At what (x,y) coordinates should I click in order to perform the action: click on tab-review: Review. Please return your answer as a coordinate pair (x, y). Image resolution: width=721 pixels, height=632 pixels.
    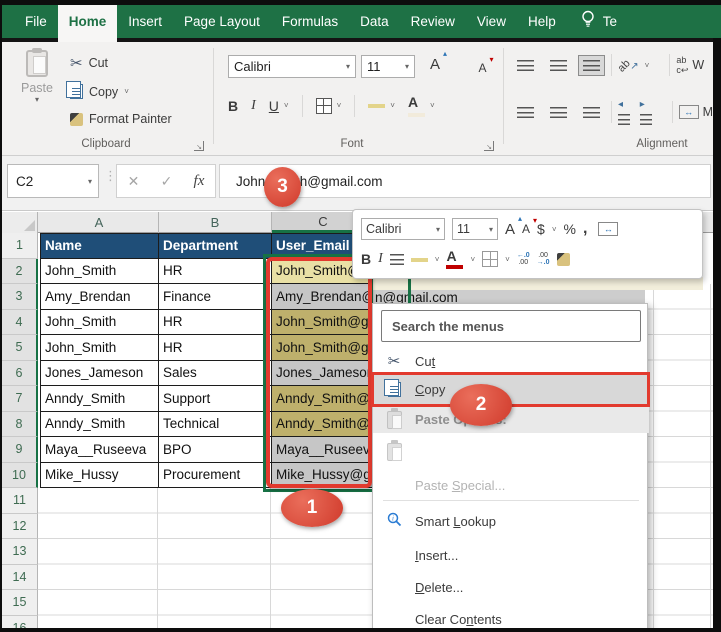
    Looking at the image, I should click on (433, 21).